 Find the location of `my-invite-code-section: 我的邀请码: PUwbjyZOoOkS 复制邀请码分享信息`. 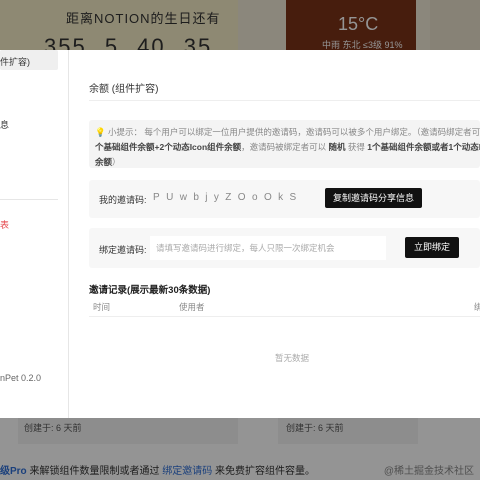

my-invite-code-section: 我的邀请码: PUwbjyZOoOkS 复制邀请码分享信息 is located at coordinates (284, 199).